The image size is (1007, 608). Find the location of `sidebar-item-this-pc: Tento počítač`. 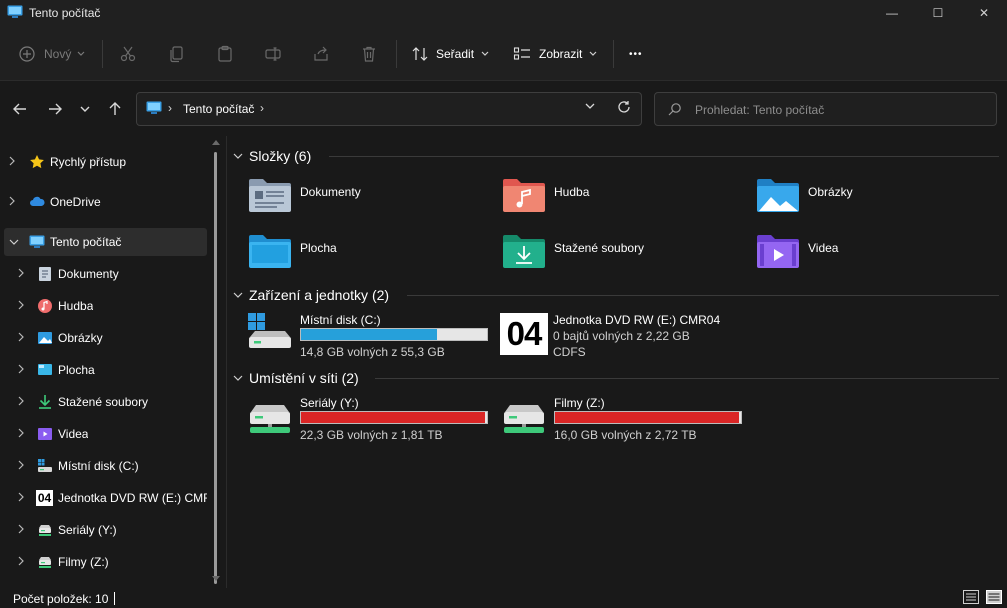

sidebar-item-this-pc: Tento počítač is located at coordinates (105, 242).